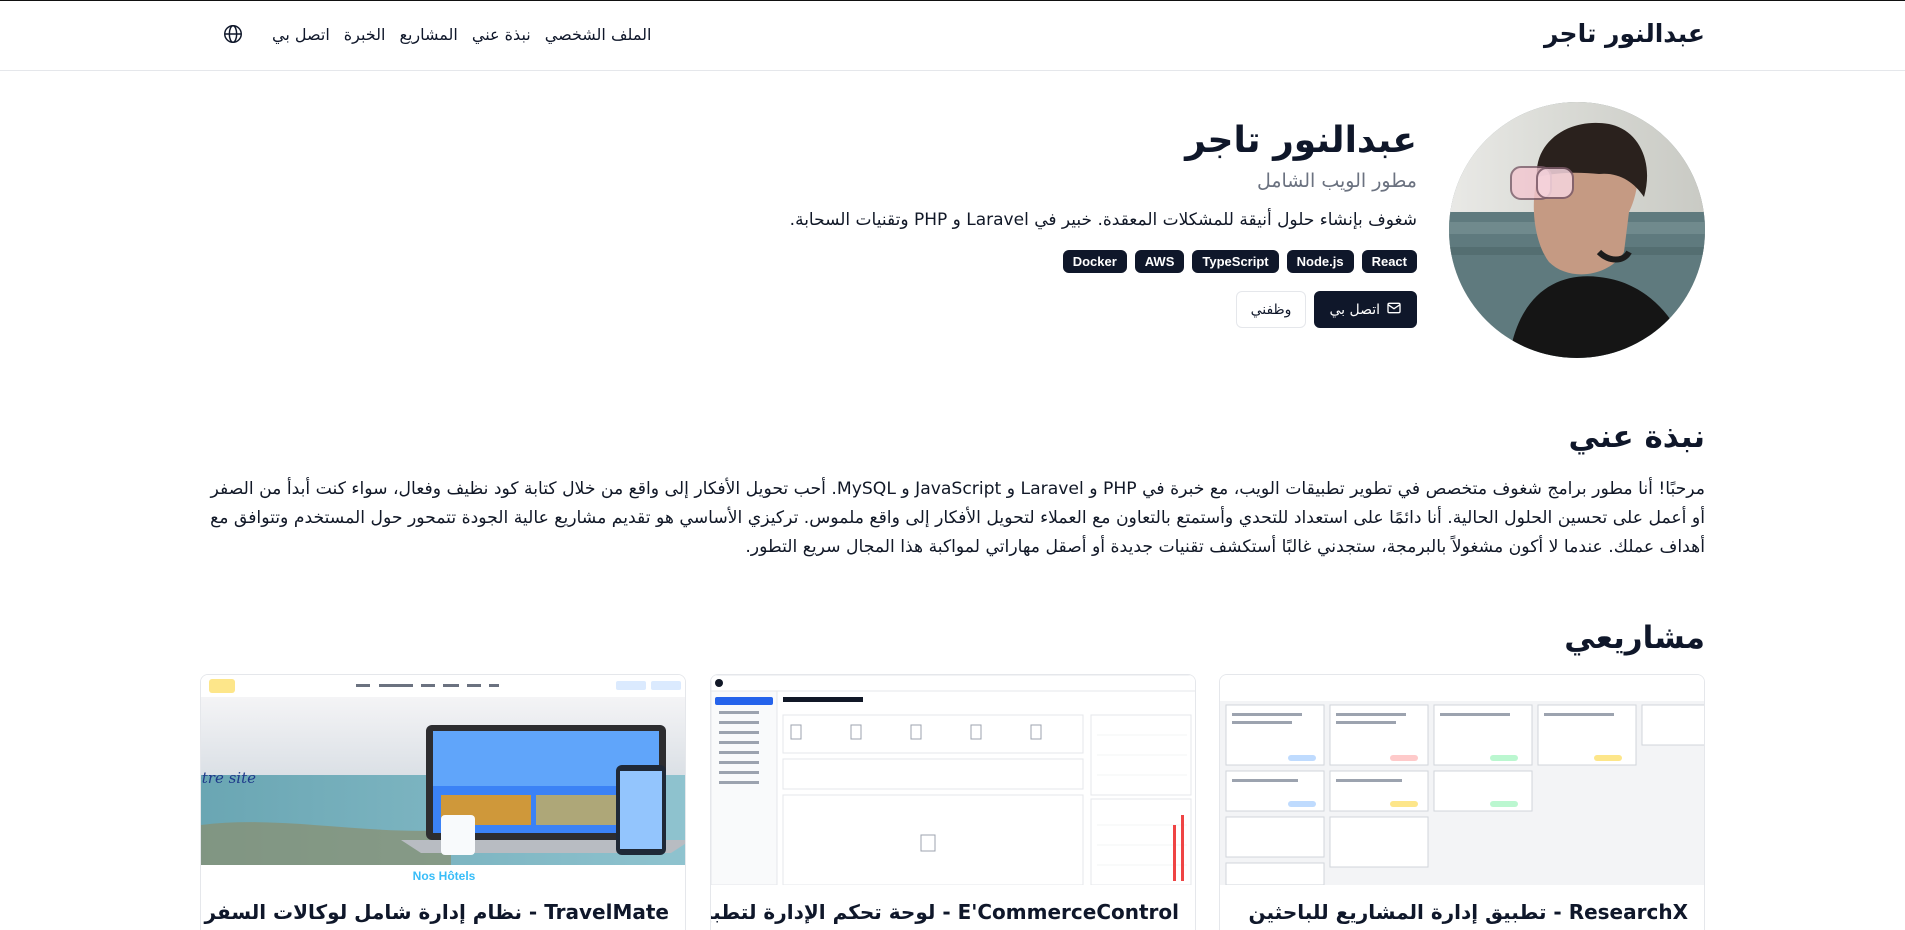 The width and height of the screenshot is (1905, 930). I want to click on profile-photo, so click(1577, 230).